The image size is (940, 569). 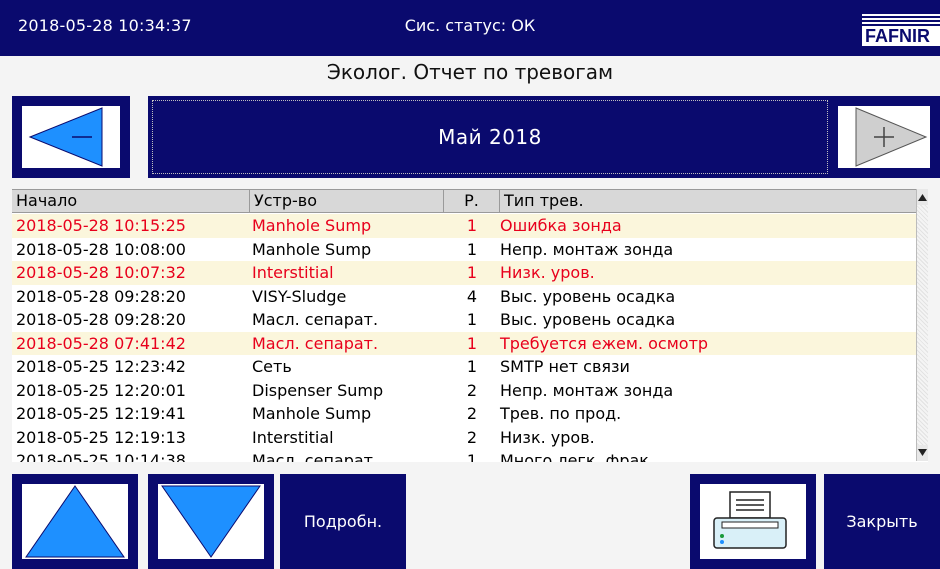 I want to click on close-button-label: Закрыть, so click(x=882, y=521).